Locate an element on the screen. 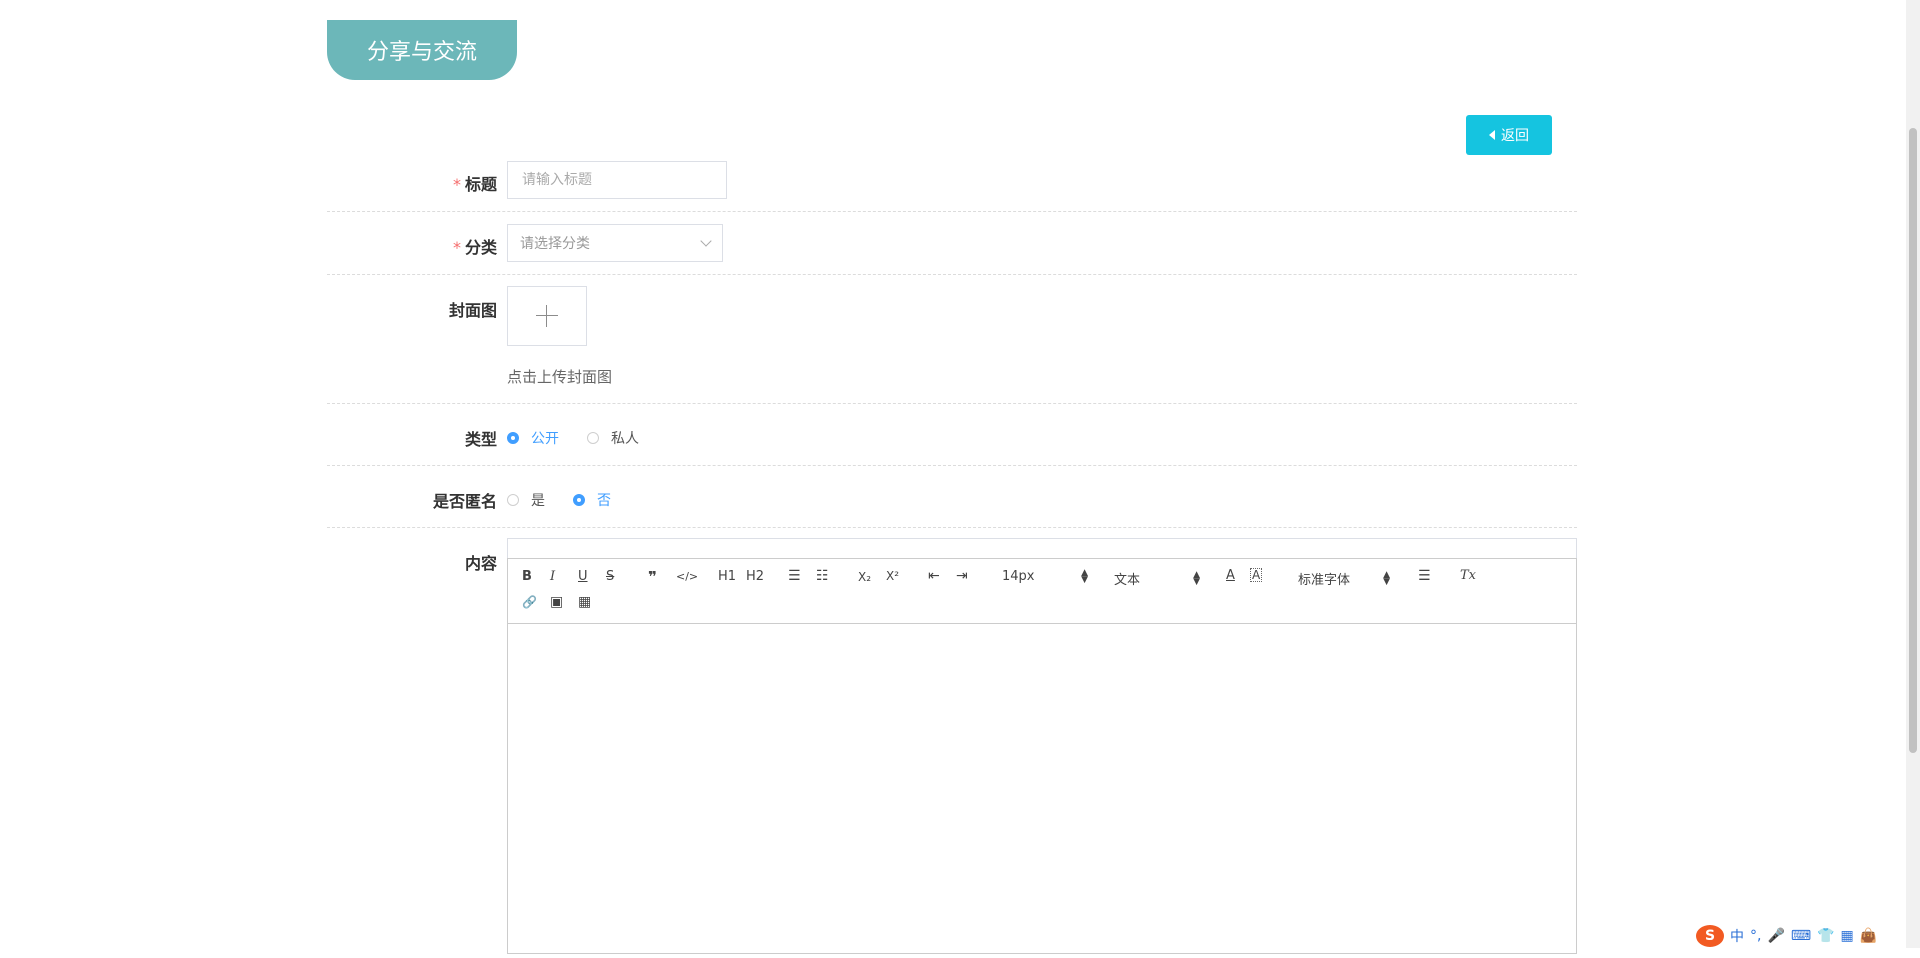 This screenshot has width=1920, height=958. font-family-value: 标准字体 is located at coordinates (1324, 580).